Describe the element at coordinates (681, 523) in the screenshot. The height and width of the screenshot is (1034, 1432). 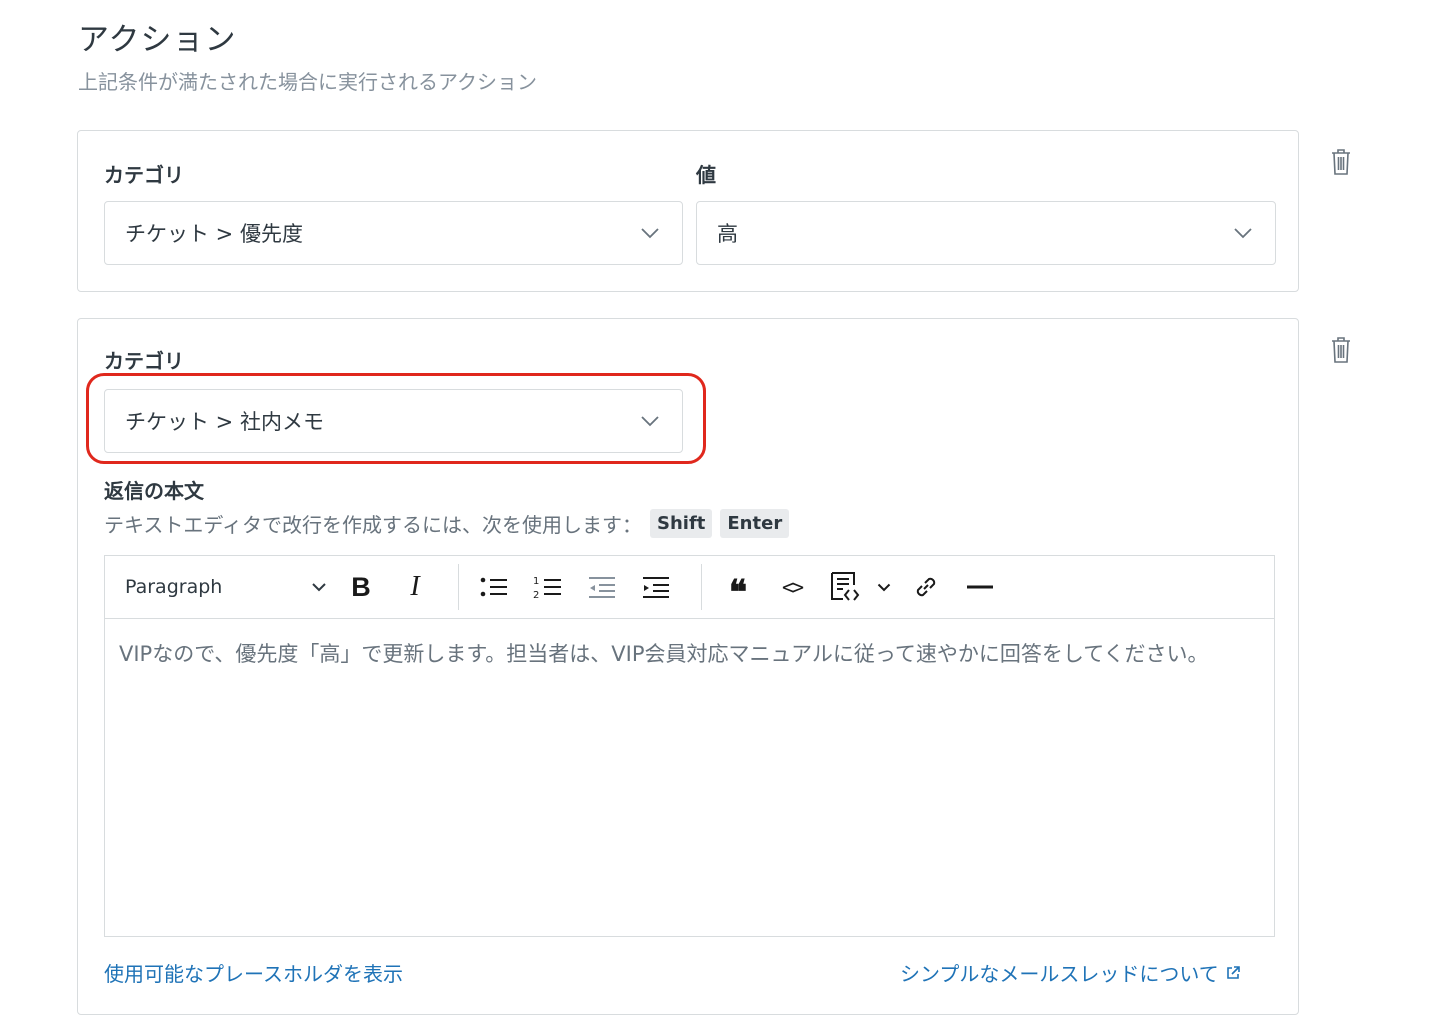
I see `shift-key: Shift` at that location.